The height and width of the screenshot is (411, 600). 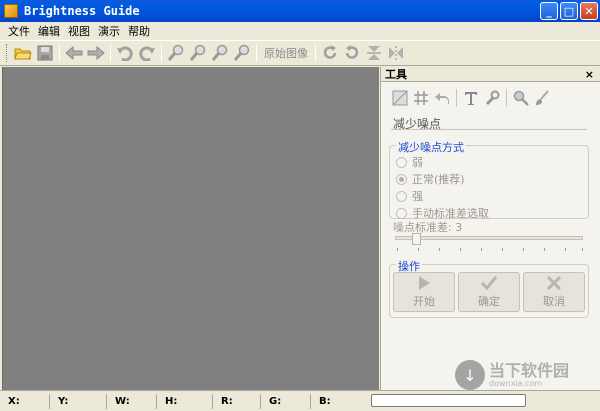 I want to click on toolbar-grip, so click(x=7, y=53).